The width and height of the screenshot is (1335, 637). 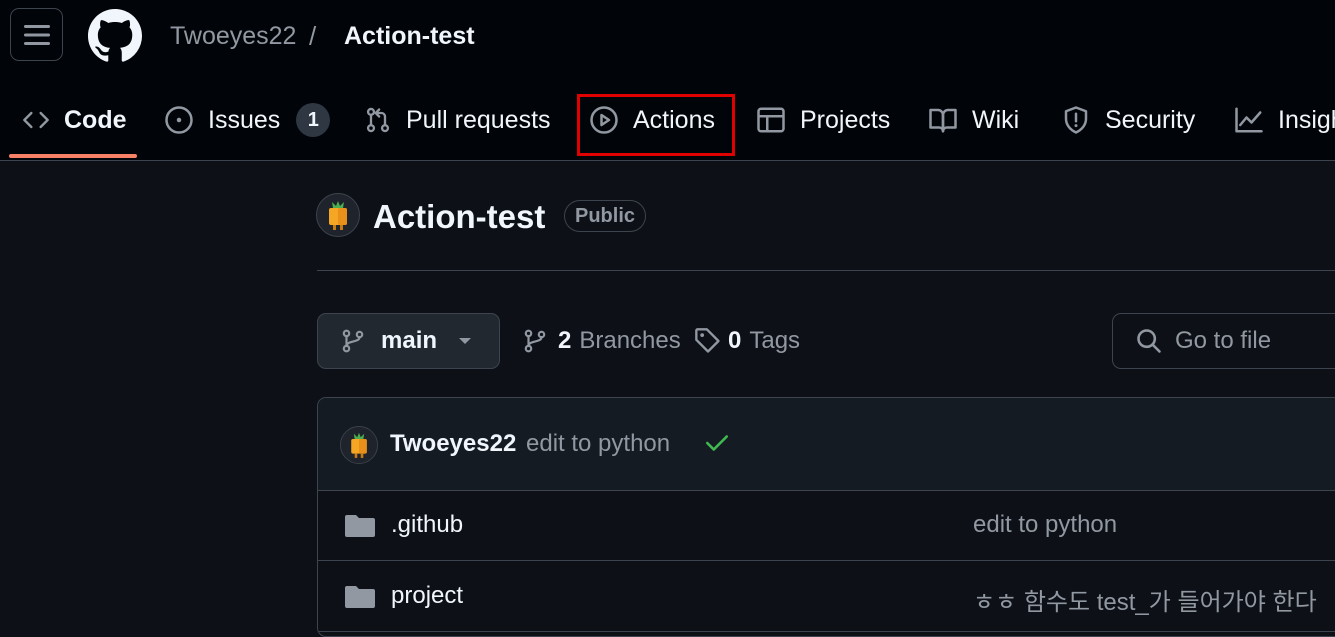 I want to click on file-row: project ㅎㅎ 함수도 test_가 들어가야 한다, so click(x=826, y=596).